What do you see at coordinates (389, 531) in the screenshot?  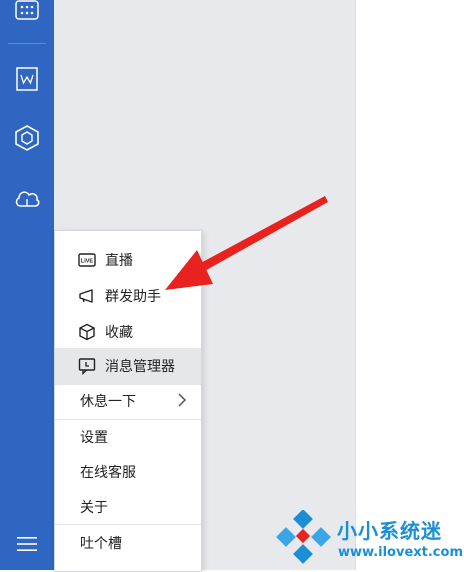 I see `watermark-name: 小小系统迷` at bounding box center [389, 531].